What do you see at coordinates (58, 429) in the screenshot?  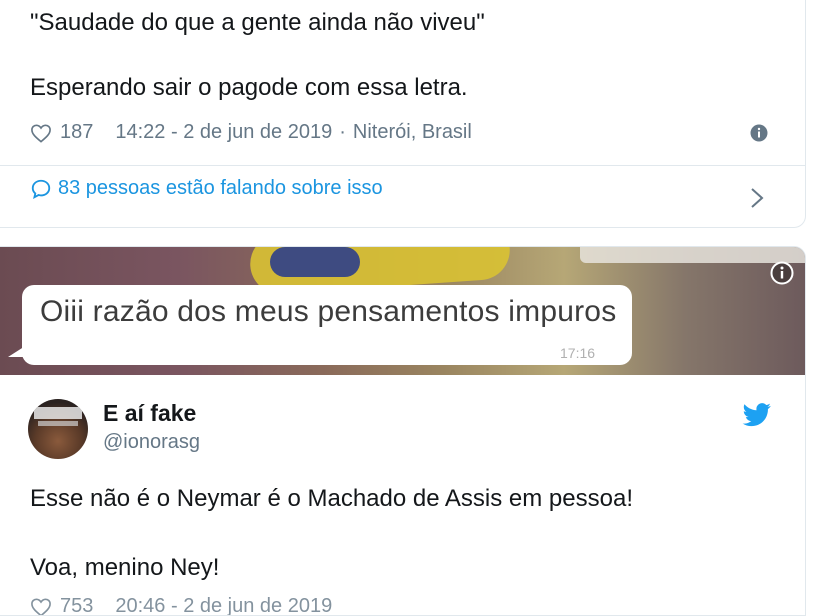 I see `avatar` at bounding box center [58, 429].